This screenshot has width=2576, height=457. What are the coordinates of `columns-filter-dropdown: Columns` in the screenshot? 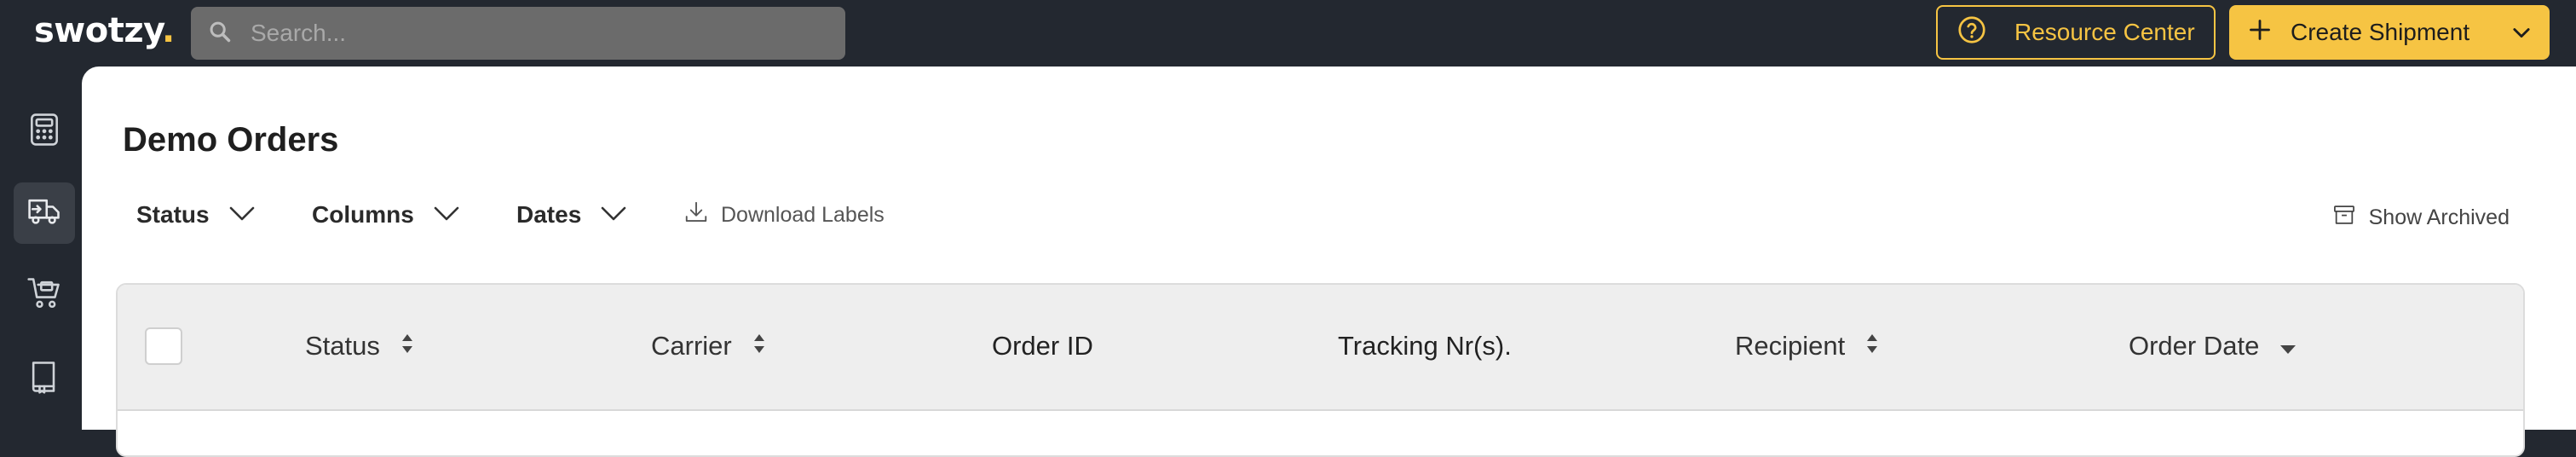 It's located at (386, 215).